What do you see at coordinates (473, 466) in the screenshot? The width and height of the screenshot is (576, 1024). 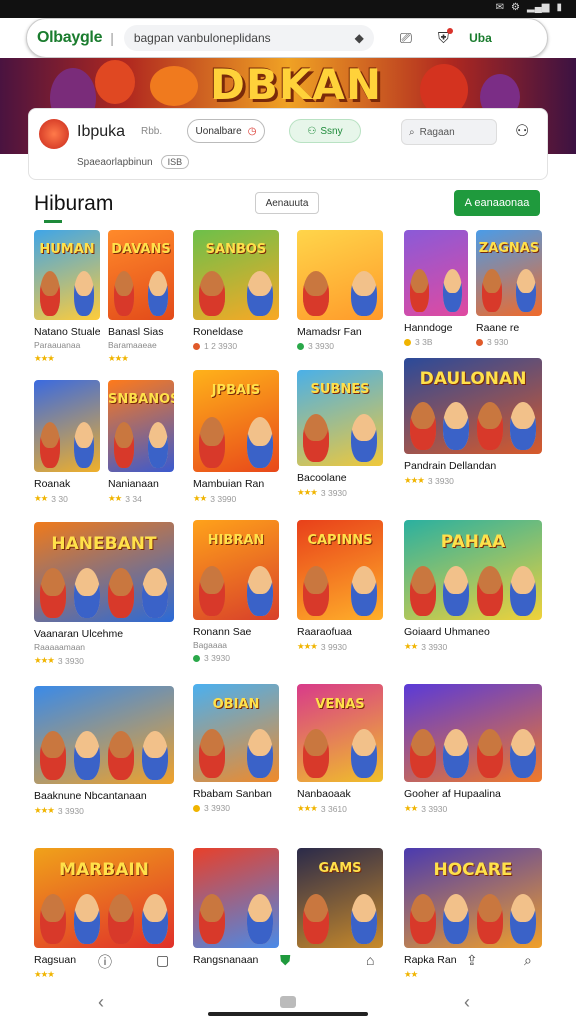 I see `game-title: Pandrain Dellandan` at bounding box center [473, 466].